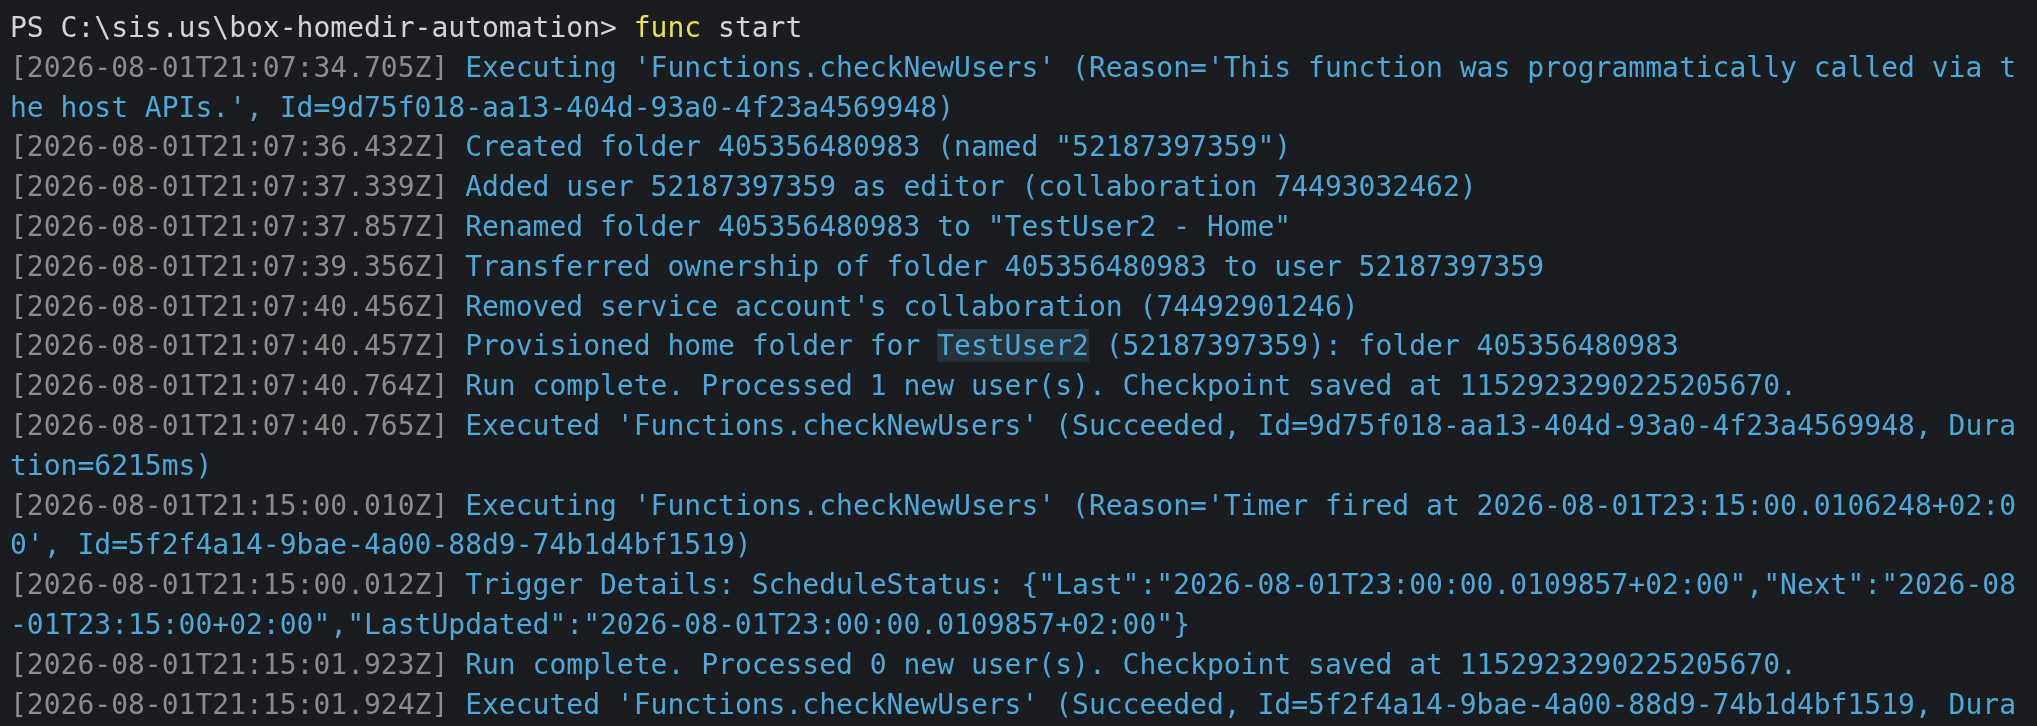 The width and height of the screenshot is (2037, 726). What do you see at coordinates (778, 266) in the screenshot?
I see `log-entry: [2026-08-01T21:07:39.356Z] Transferred ownership of folder 405356480983 to user 52187397359` at bounding box center [778, 266].